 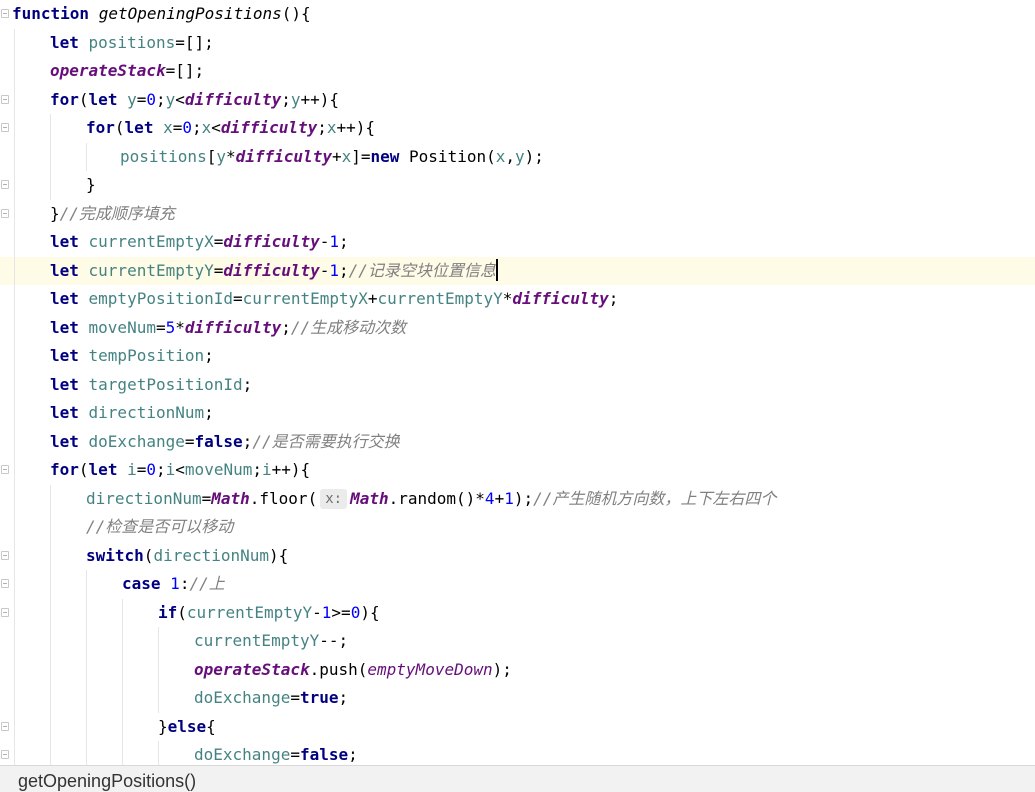 I want to click on code-token: 1, so click(x=175, y=583).